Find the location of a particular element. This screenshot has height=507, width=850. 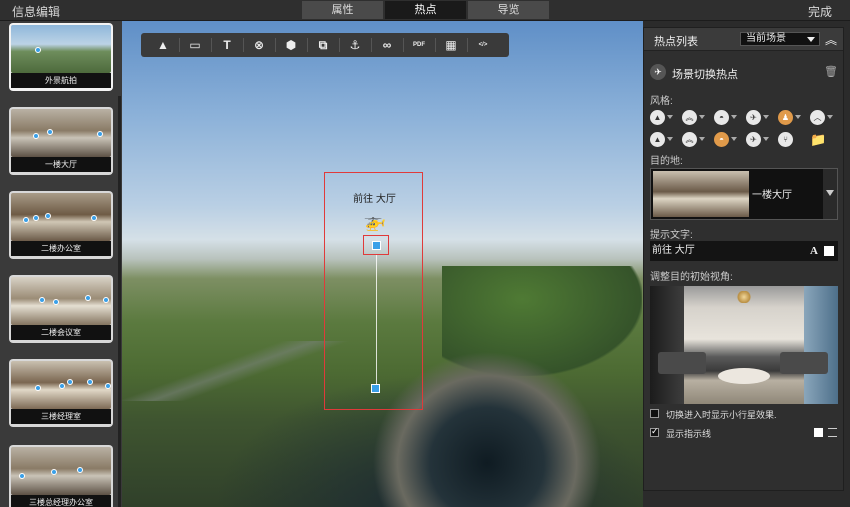

guideline-color-swatch is located at coordinates (818, 432).